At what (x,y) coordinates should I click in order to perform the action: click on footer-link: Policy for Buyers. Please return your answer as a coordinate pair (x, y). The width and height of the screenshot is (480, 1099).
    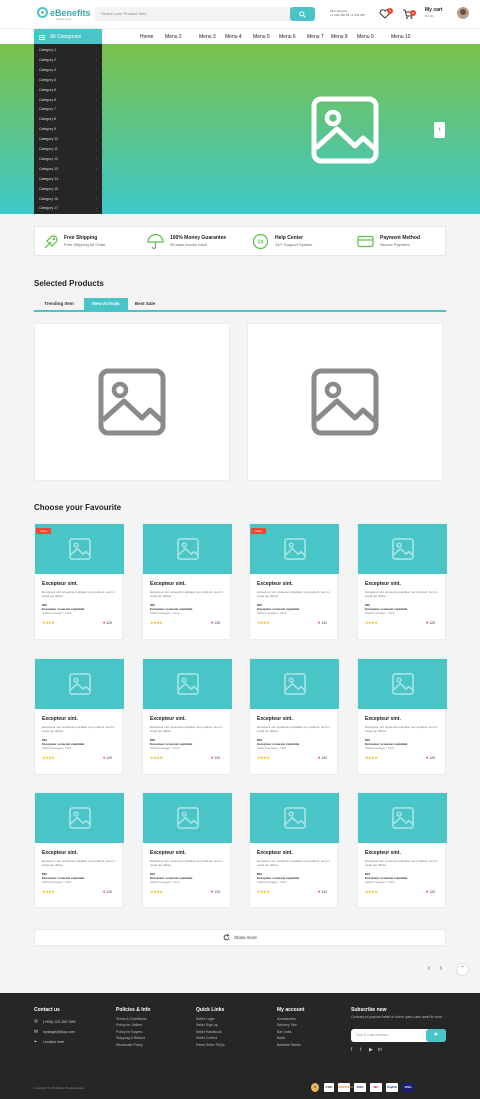
    Looking at the image, I should click on (129, 1032).